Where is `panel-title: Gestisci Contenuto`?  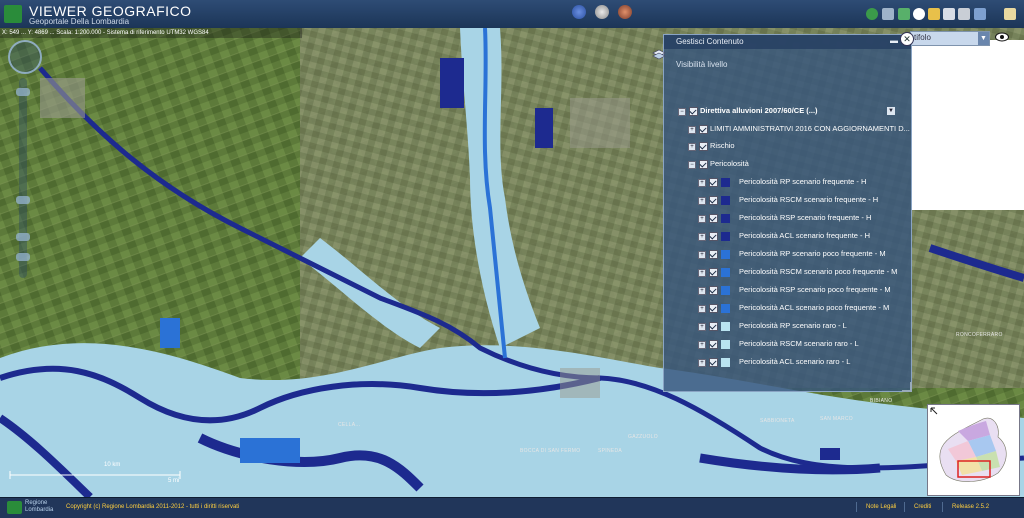
panel-title: Gestisci Contenuto is located at coordinates (710, 41).